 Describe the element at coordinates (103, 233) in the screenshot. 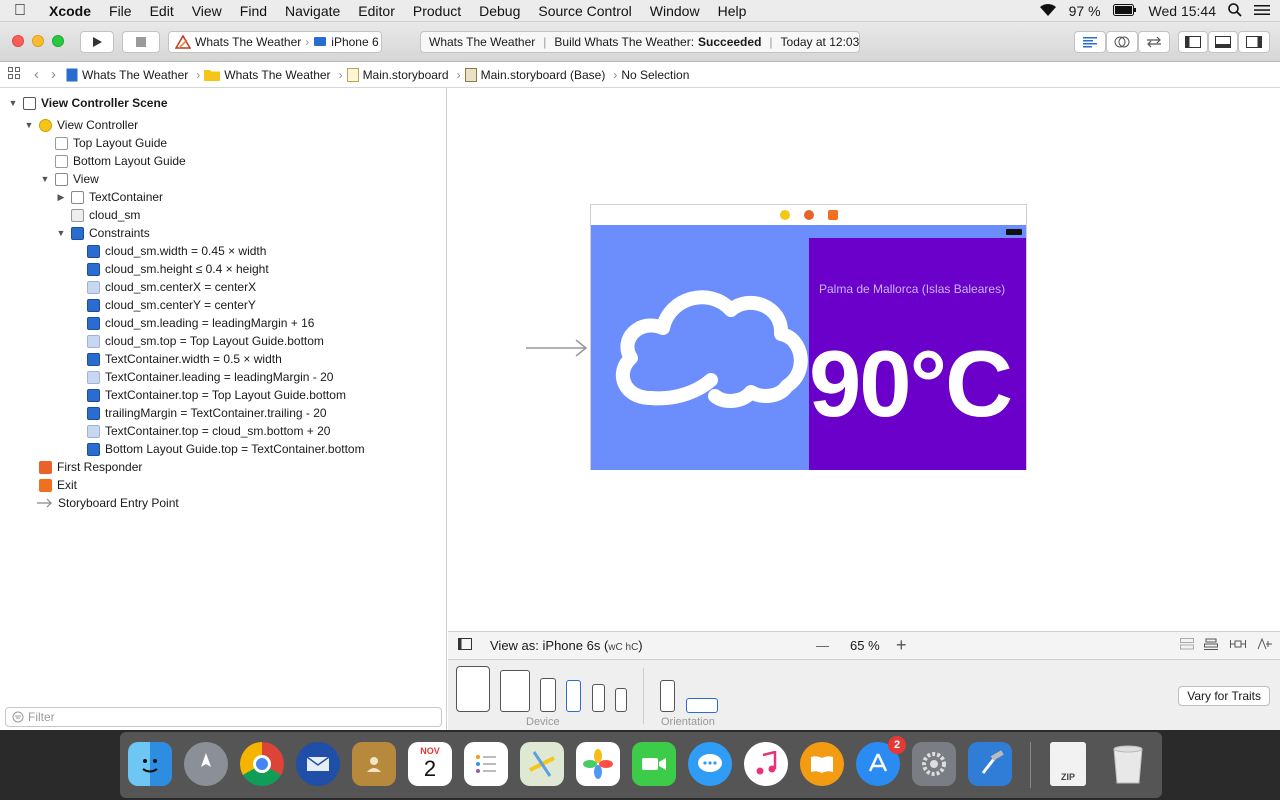

I see `outline-constraints: ▼ Constraints` at that location.